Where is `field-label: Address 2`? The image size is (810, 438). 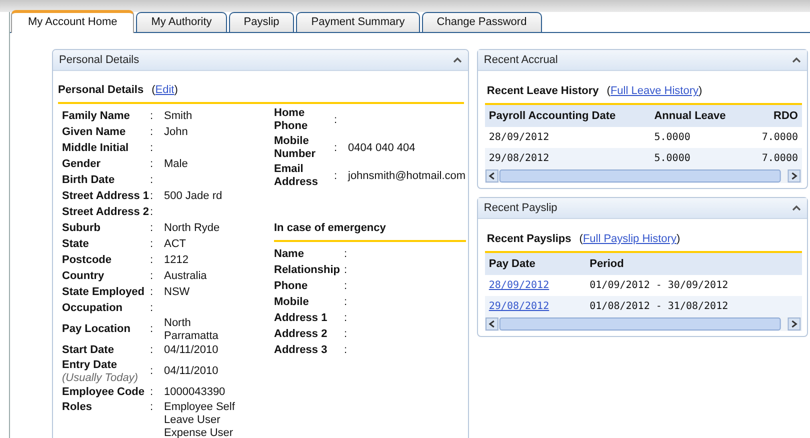
field-label: Address 2 is located at coordinates (301, 334).